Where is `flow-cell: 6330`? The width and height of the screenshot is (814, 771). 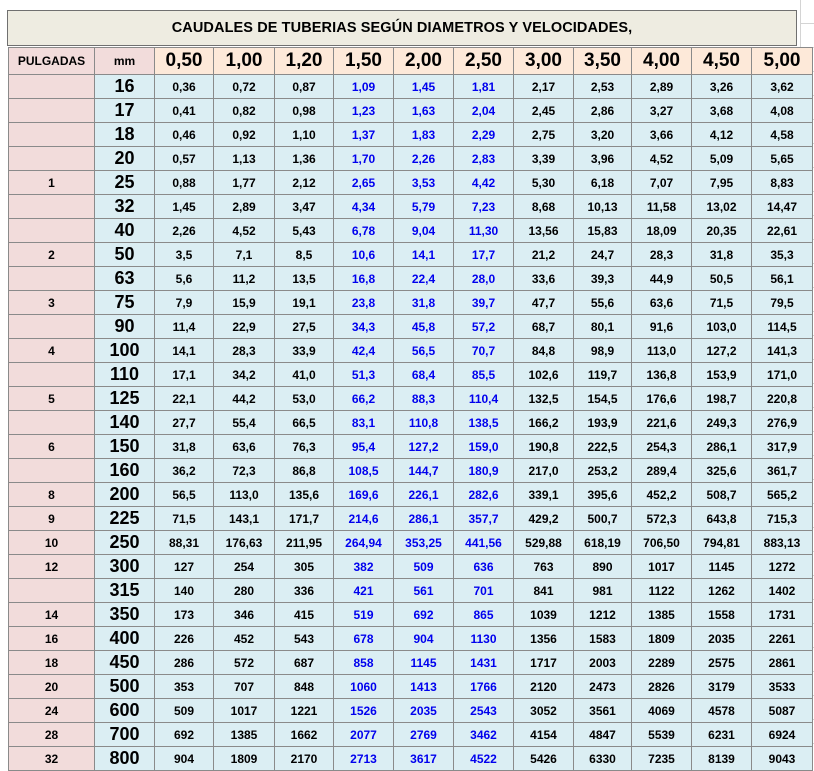 flow-cell: 6330 is located at coordinates (602, 758).